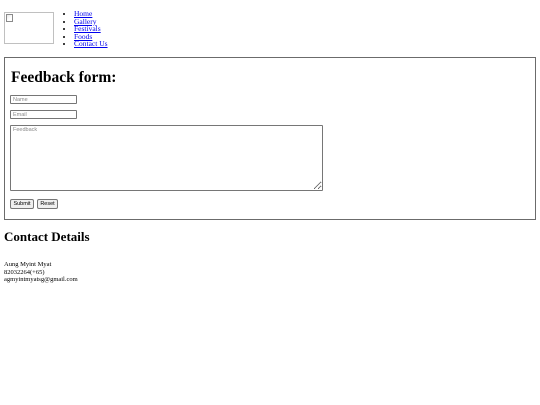  I want to click on contact-name: Aung Myint Myat, so click(28, 264).